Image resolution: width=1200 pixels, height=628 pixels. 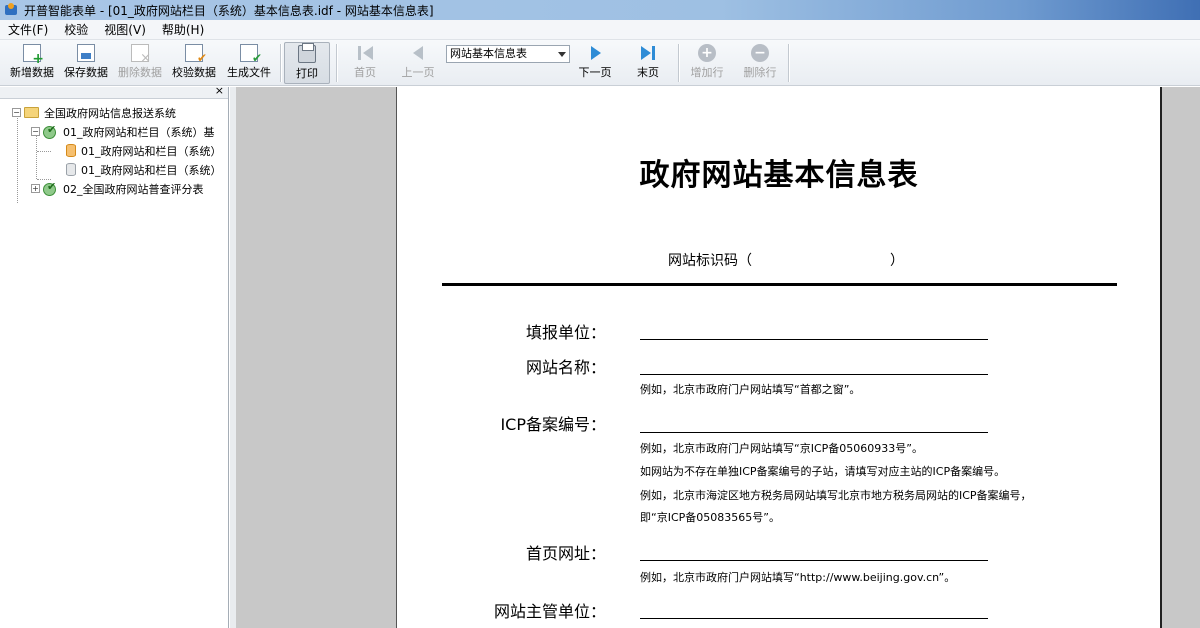 I want to click on print-label: 打印, so click(x=307, y=73).